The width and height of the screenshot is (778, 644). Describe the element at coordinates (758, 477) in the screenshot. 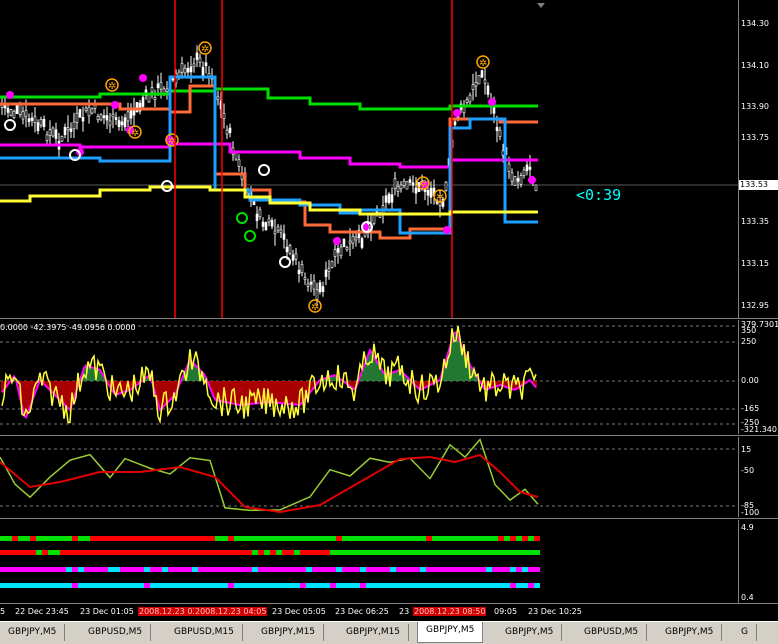

I see `oscillator-2-axis: 15 -50 -85 -100` at that location.